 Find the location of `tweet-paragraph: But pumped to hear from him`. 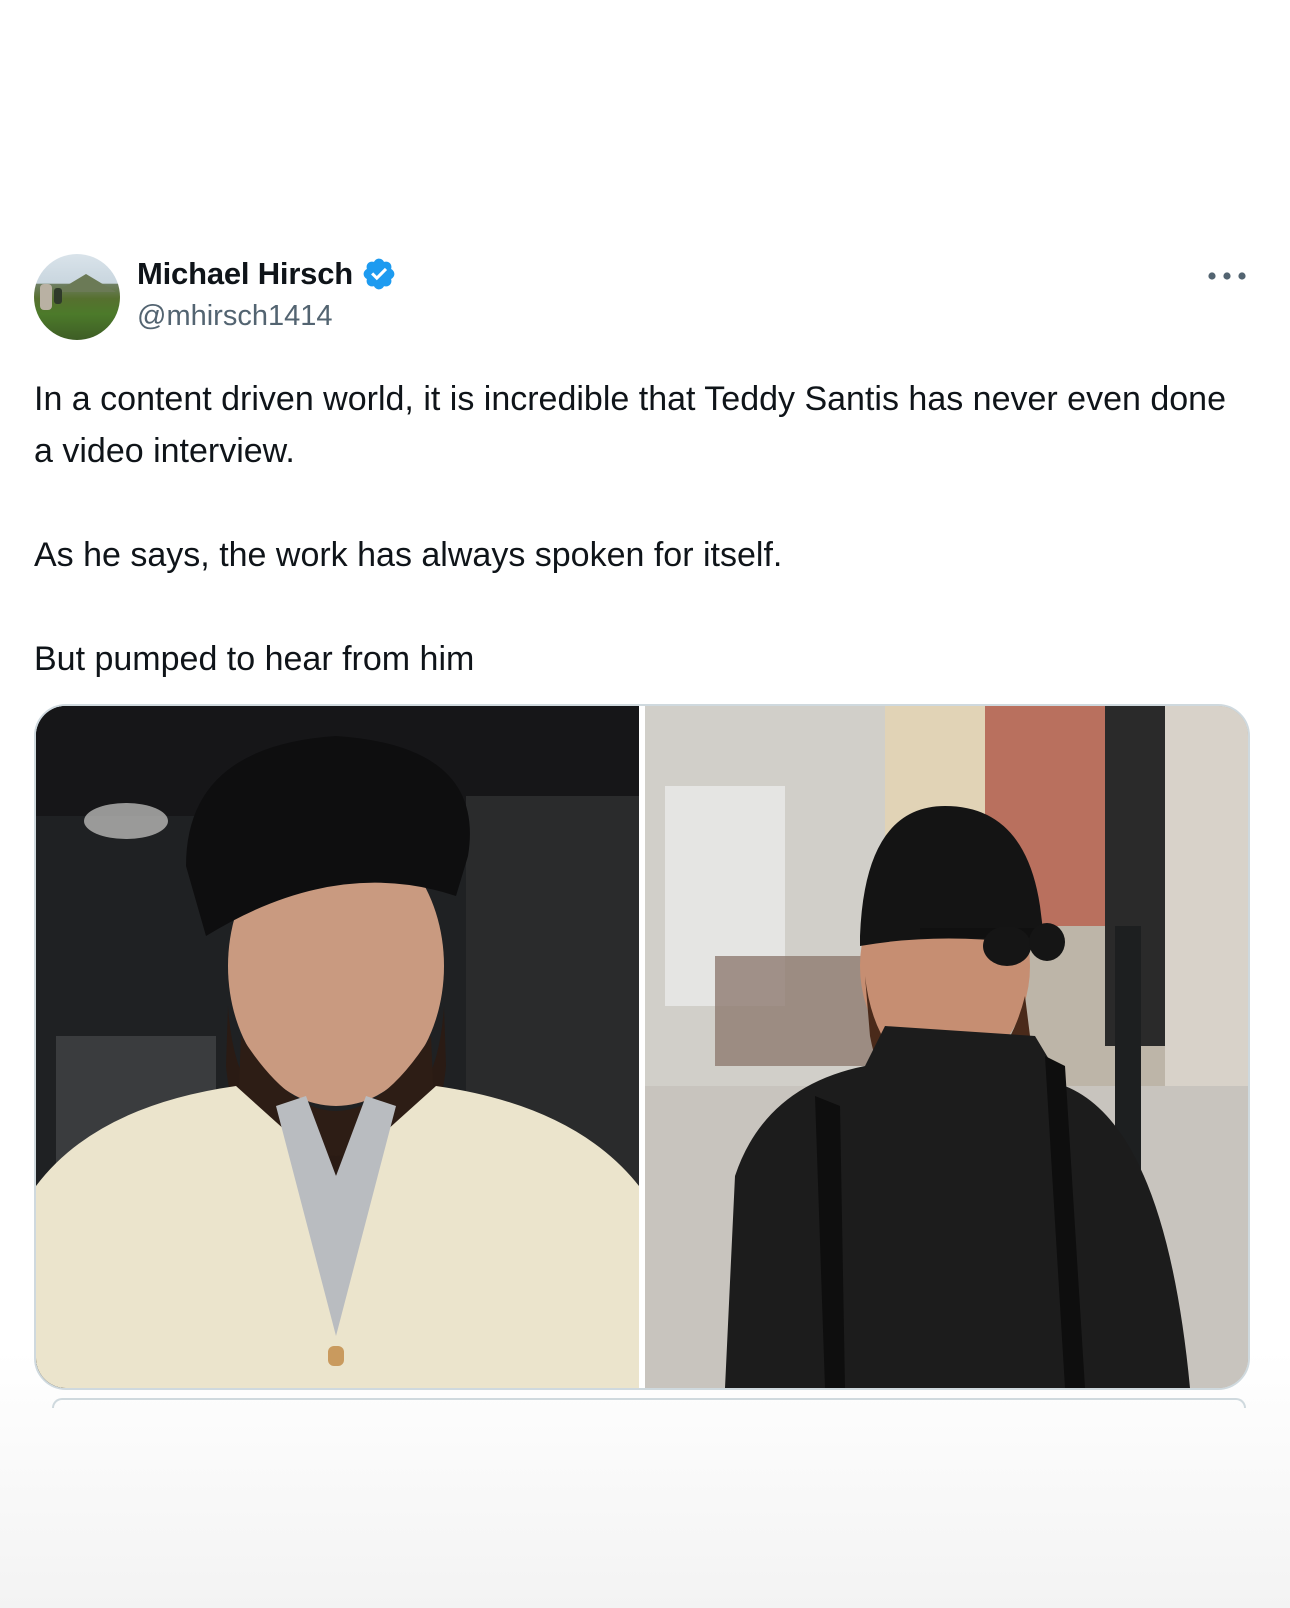

tweet-paragraph: But pumped to hear from him is located at coordinates (254, 659).